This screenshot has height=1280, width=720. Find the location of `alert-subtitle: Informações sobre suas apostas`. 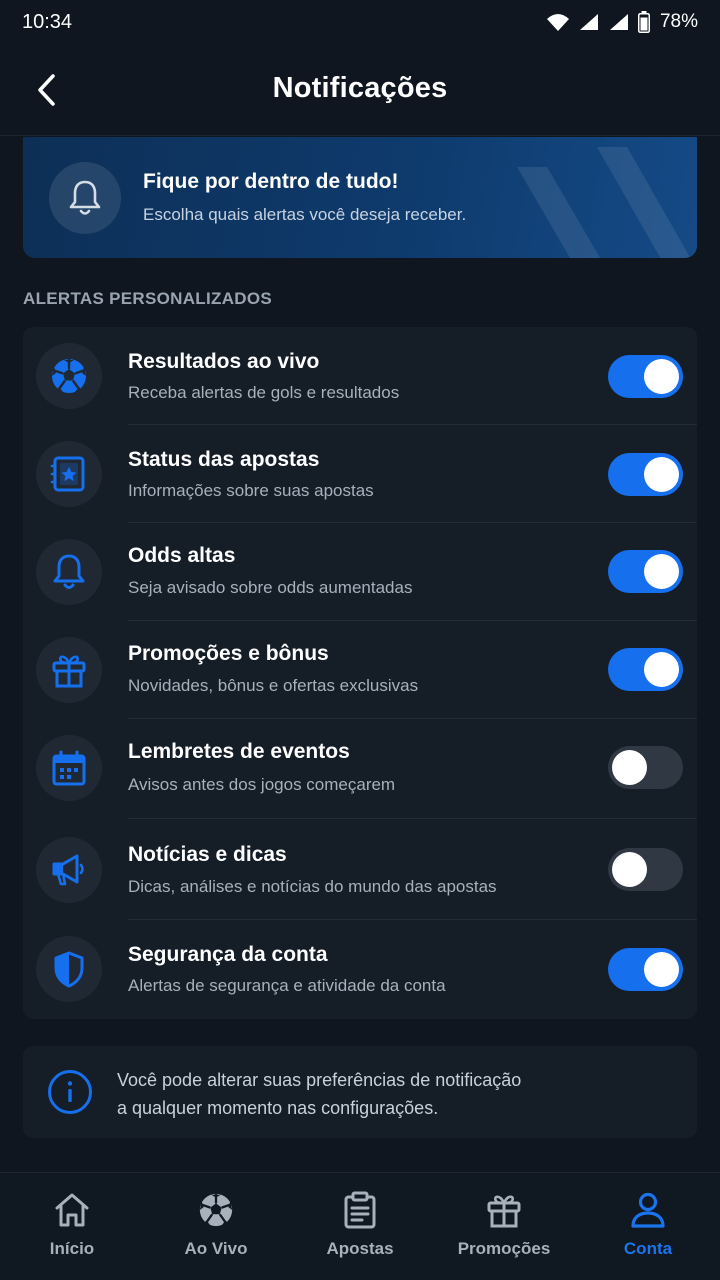

alert-subtitle: Informações sobre suas apostas is located at coordinates (251, 490).